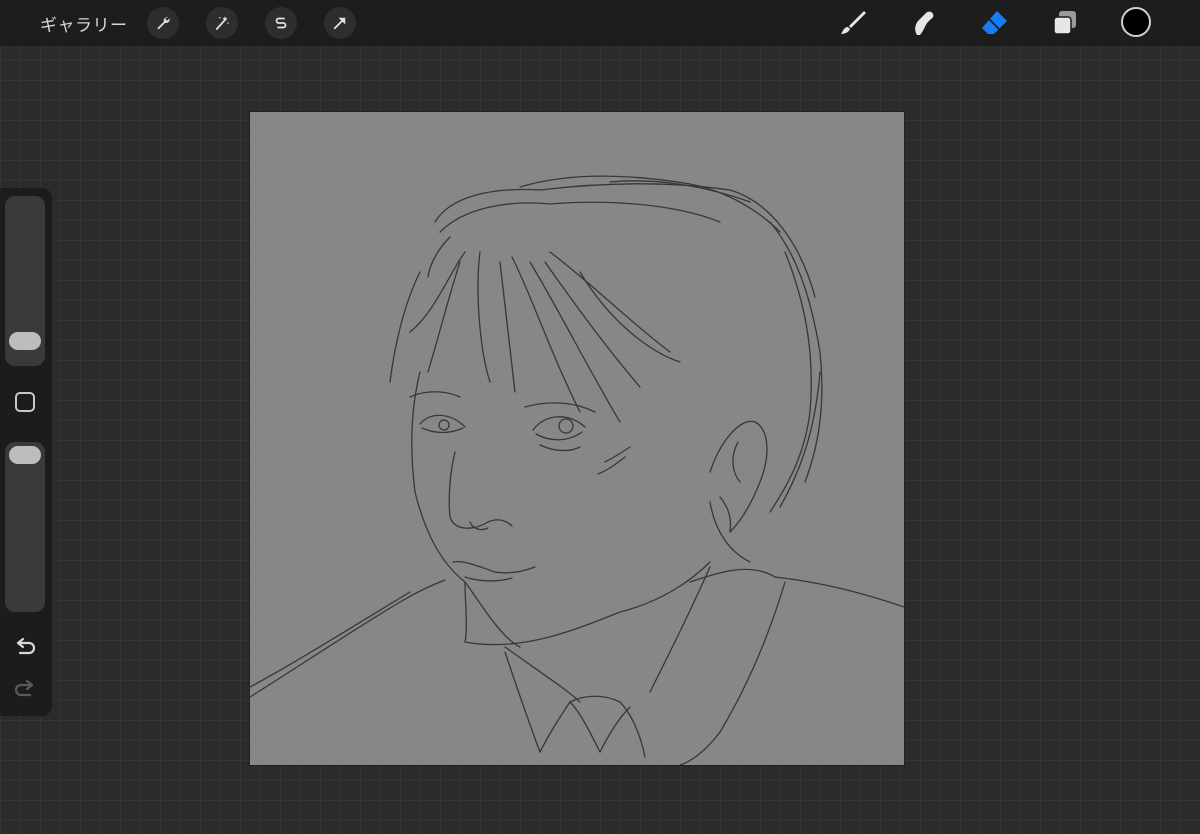 This screenshot has height=834, width=1200. What do you see at coordinates (25, 455) in the screenshot?
I see `opacity-knob` at bounding box center [25, 455].